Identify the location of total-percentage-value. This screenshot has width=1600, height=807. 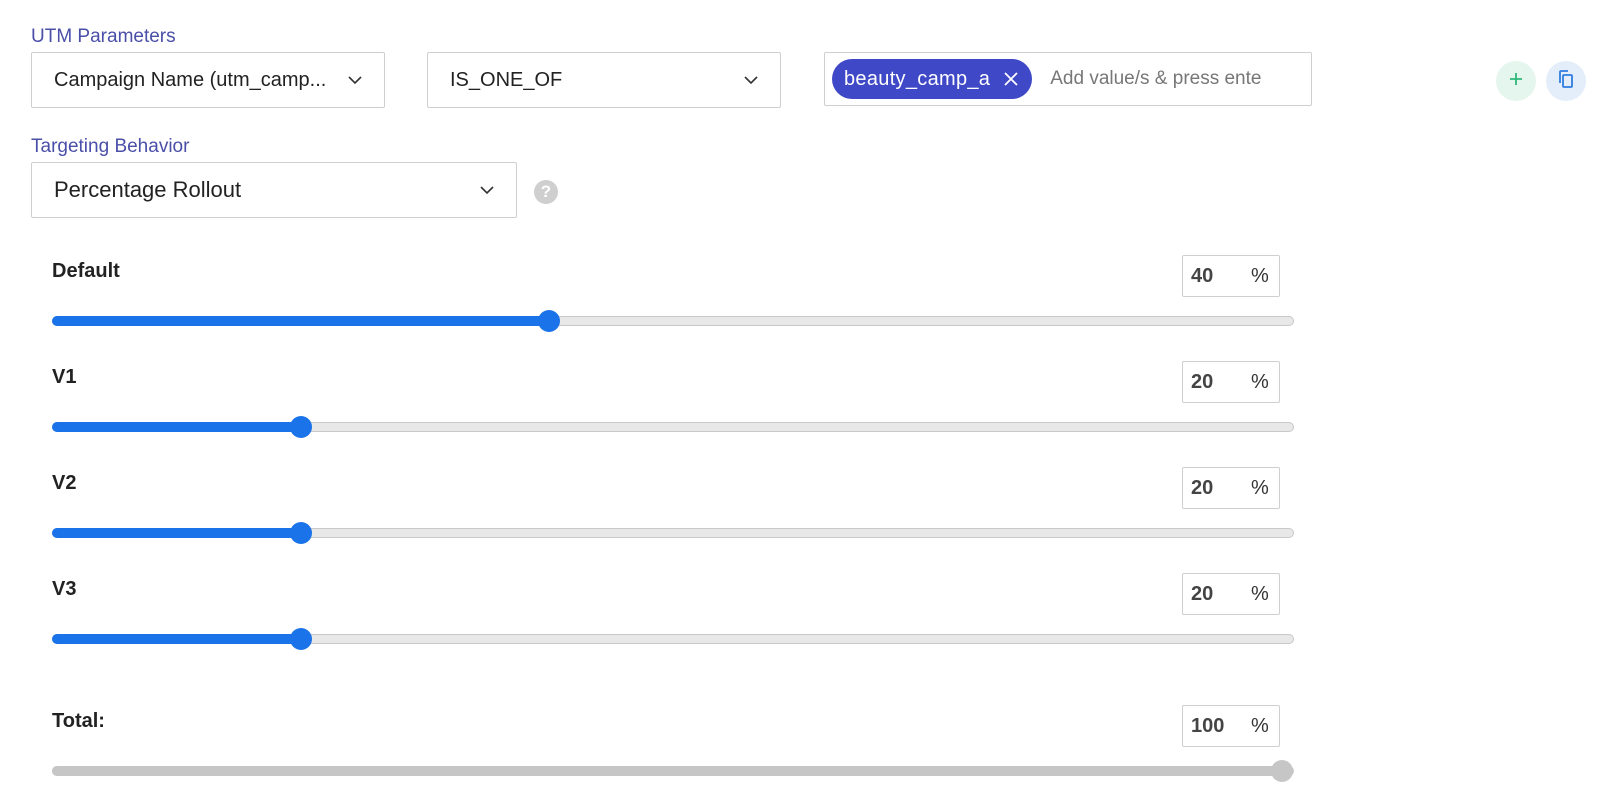
(1219, 726).